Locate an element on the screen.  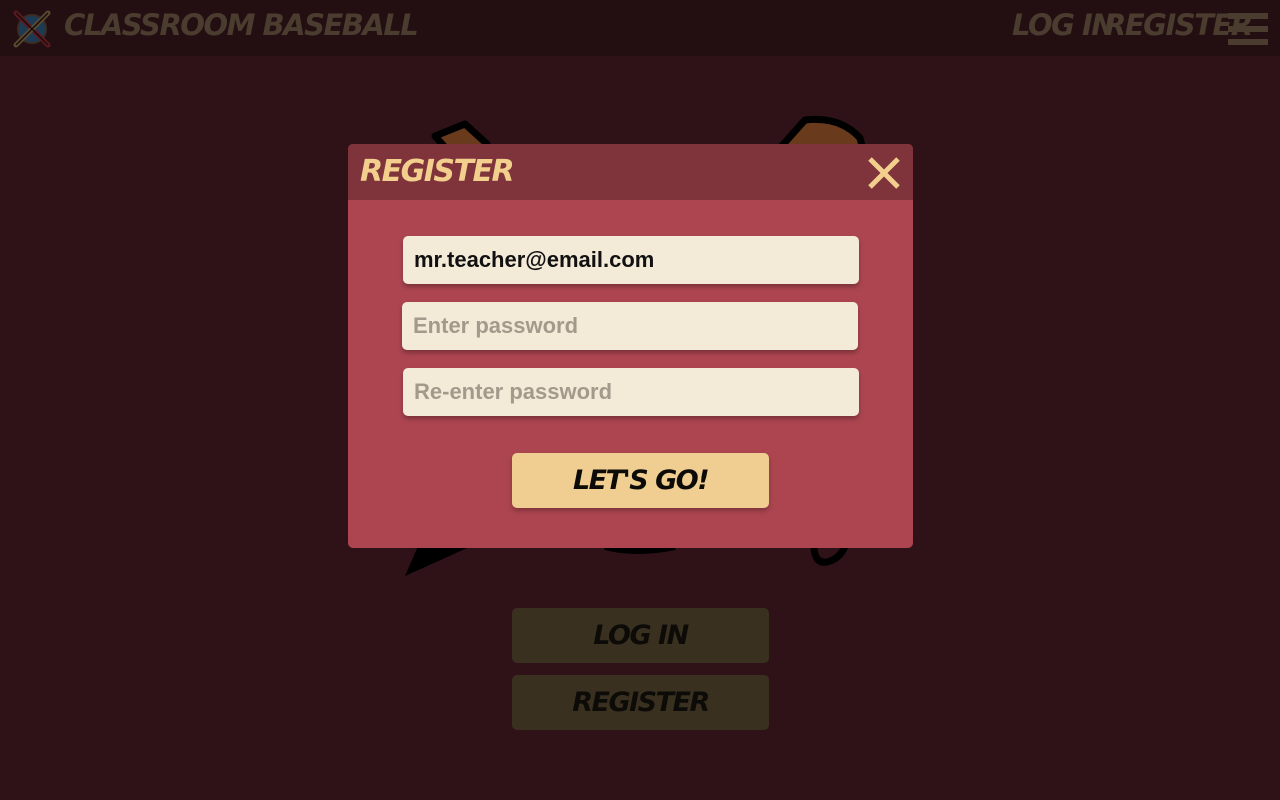
brand-title: Classroom Baseball is located at coordinates (241, 25).